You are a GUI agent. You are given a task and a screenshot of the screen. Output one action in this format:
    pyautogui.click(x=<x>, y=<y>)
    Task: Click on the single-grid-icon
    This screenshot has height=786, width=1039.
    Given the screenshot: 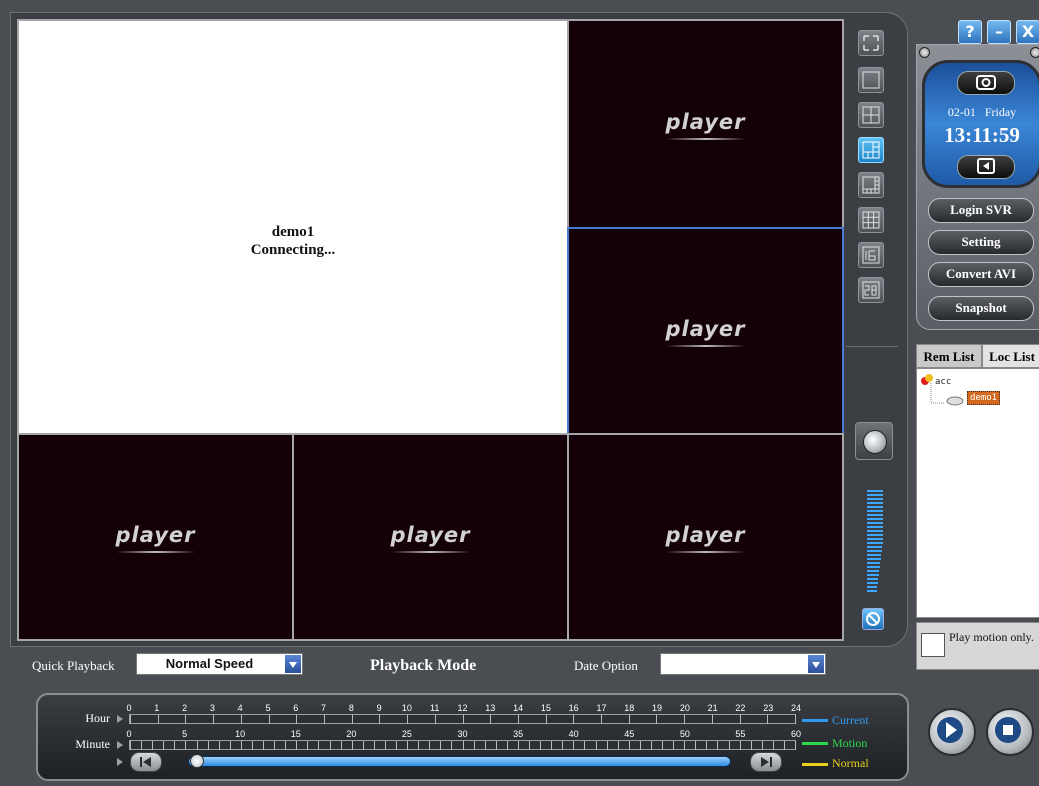 What is the action you would take?
    pyautogui.click(x=871, y=80)
    